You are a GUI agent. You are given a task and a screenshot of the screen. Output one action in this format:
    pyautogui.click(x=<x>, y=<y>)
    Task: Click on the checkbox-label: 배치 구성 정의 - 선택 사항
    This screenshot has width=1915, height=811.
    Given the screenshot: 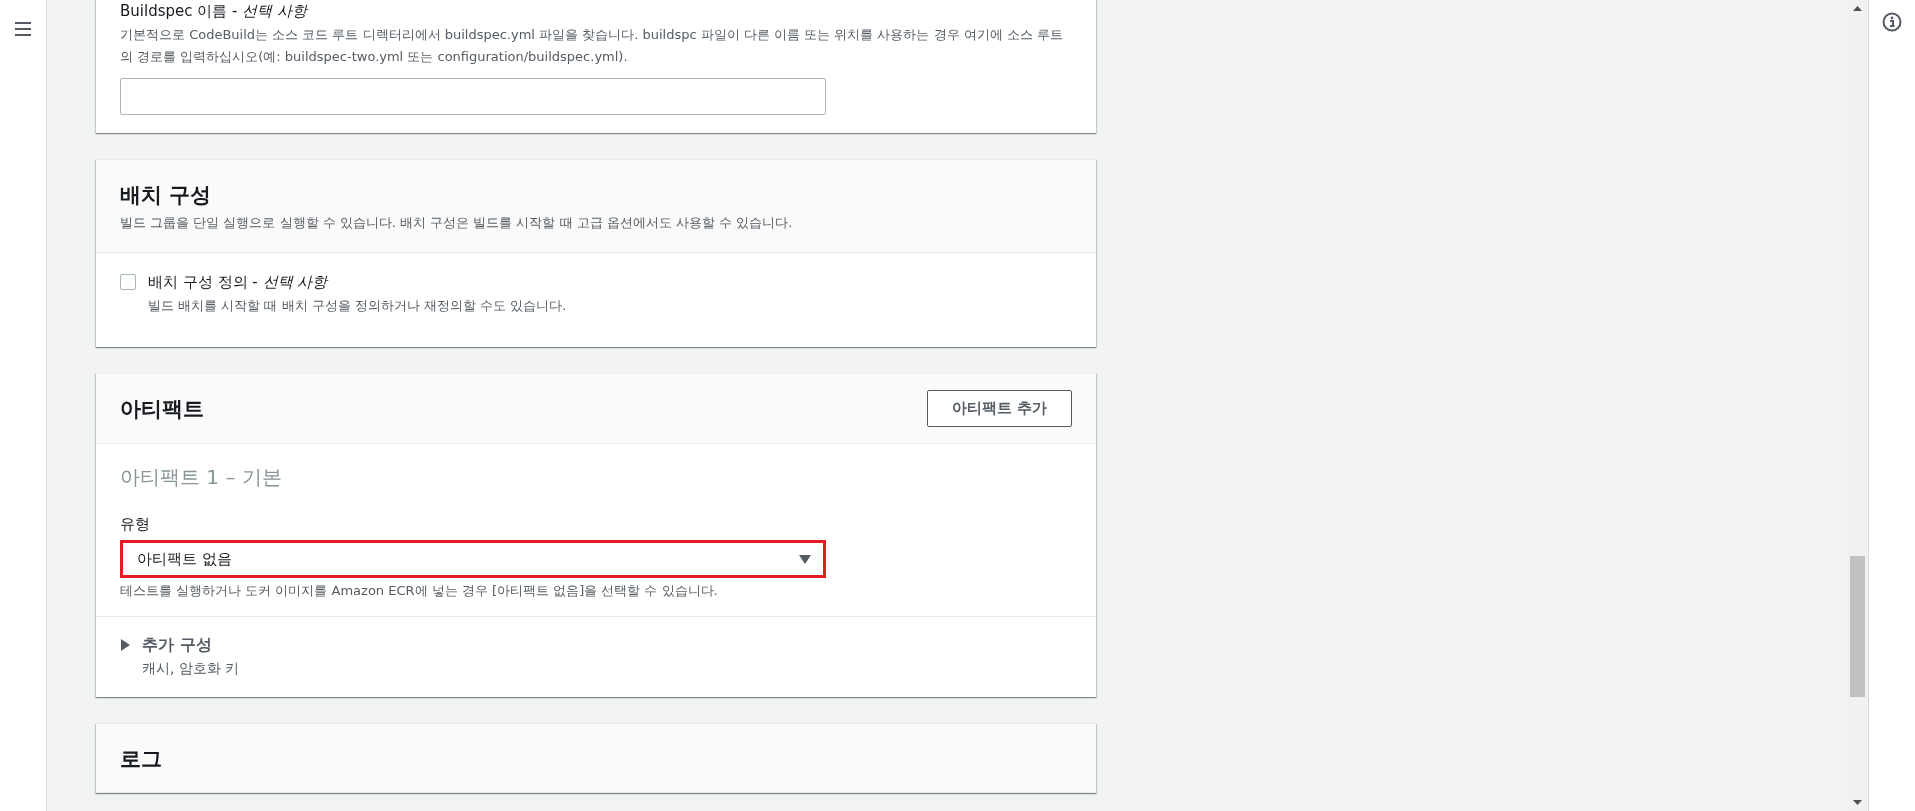 What is the action you would take?
    pyautogui.click(x=239, y=282)
    